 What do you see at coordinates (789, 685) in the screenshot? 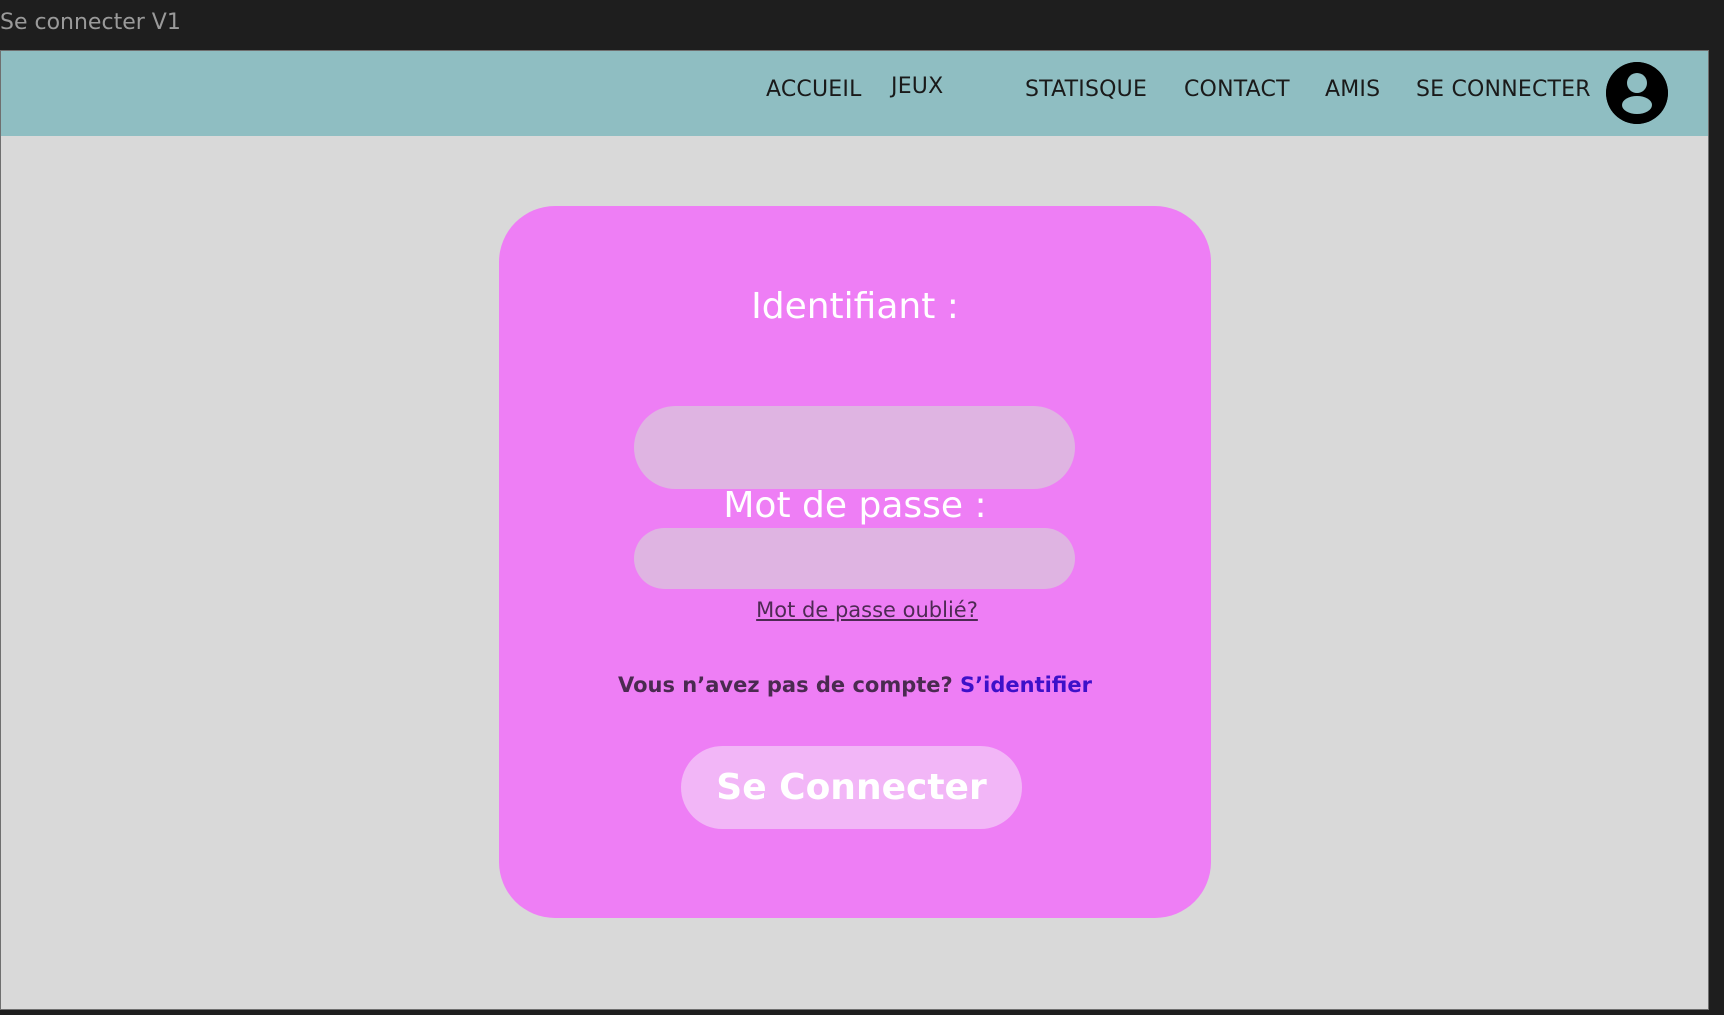
I see `no-account-text: Vous n’avez pas de compte?` at bounding box center [789, 685].